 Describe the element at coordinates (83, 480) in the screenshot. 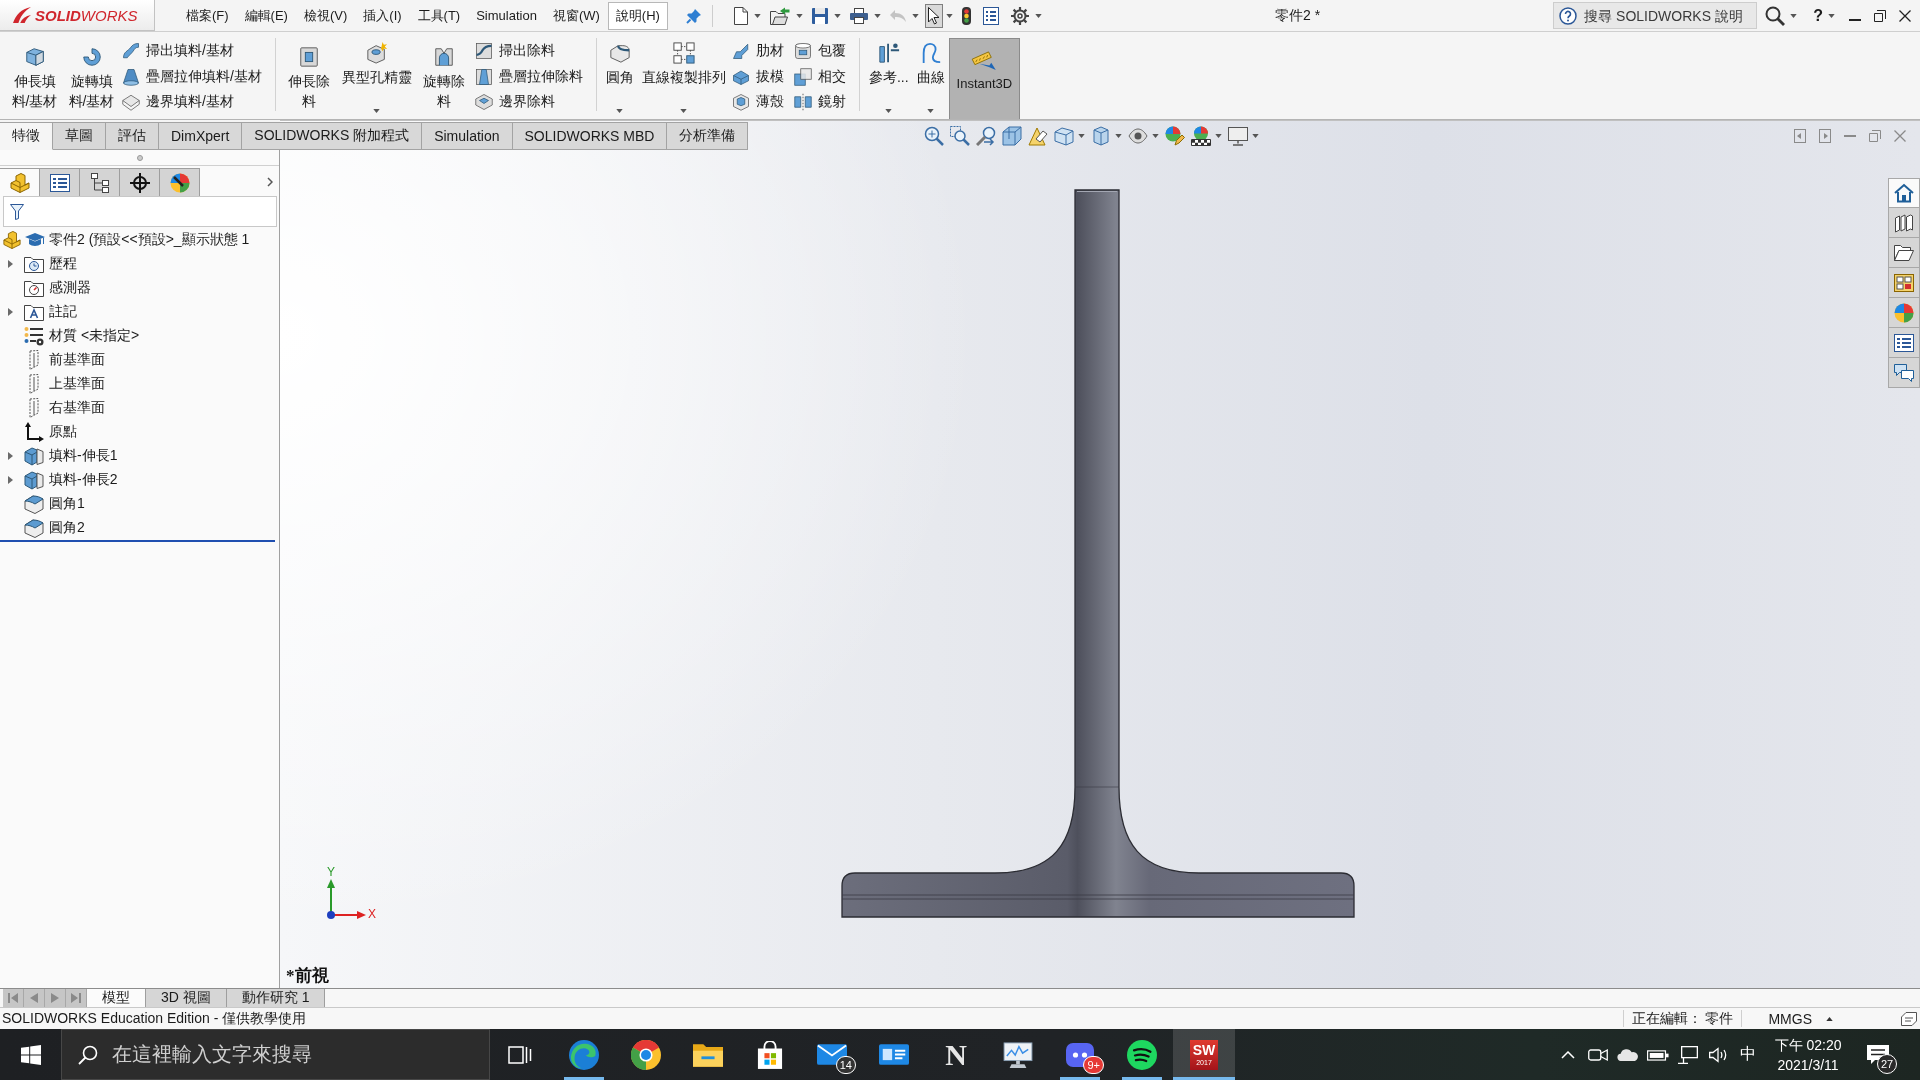

I see `tree-item: 填料-伸長2` at that location.